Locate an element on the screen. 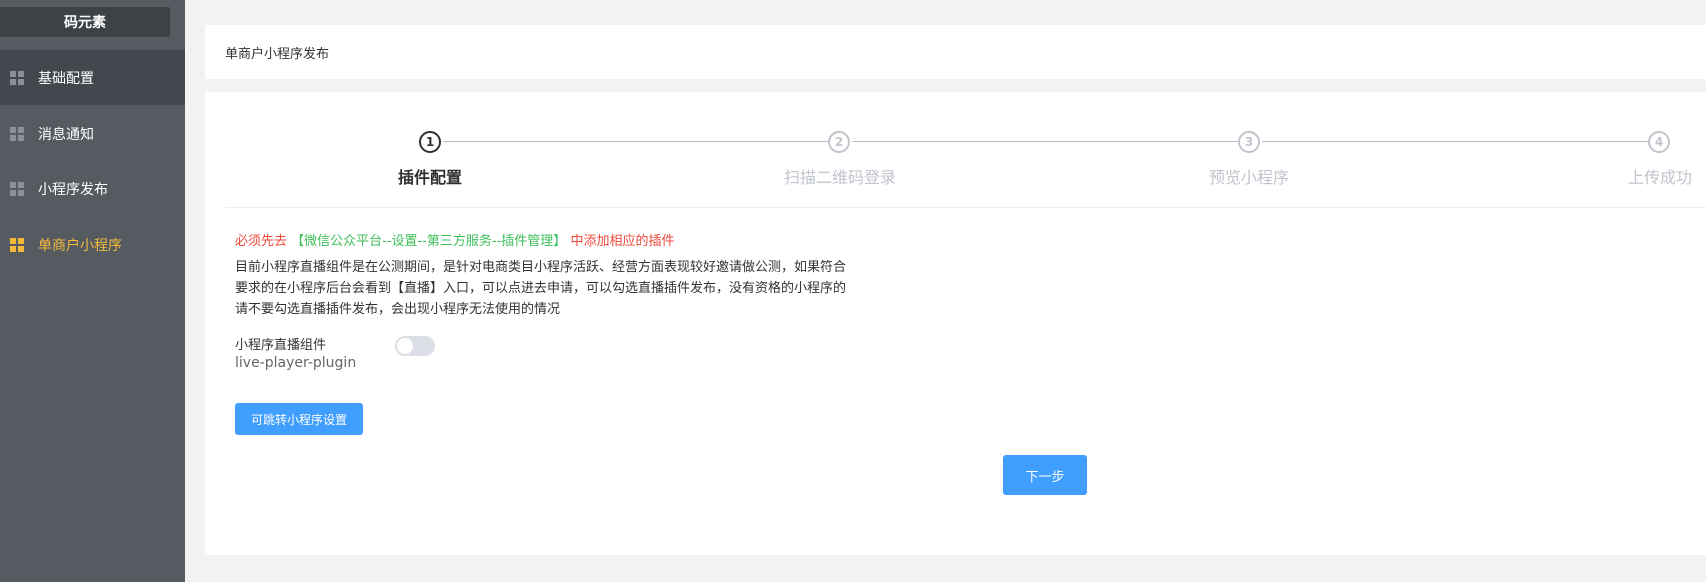 Image resolution: width=1706 pixels, height=582 pixels. sidebar-item-label: 单商户小程序 is located at coordinates (80, 245).